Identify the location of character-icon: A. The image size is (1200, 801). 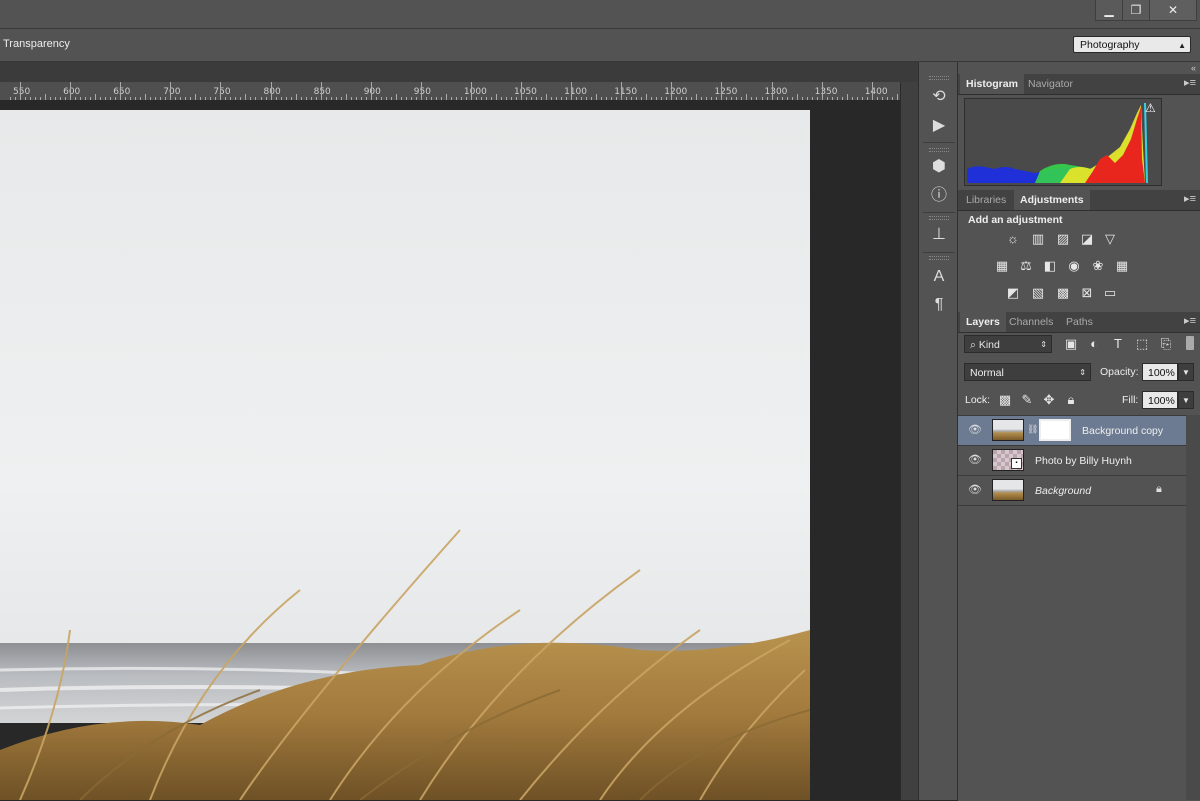
(939, 277).